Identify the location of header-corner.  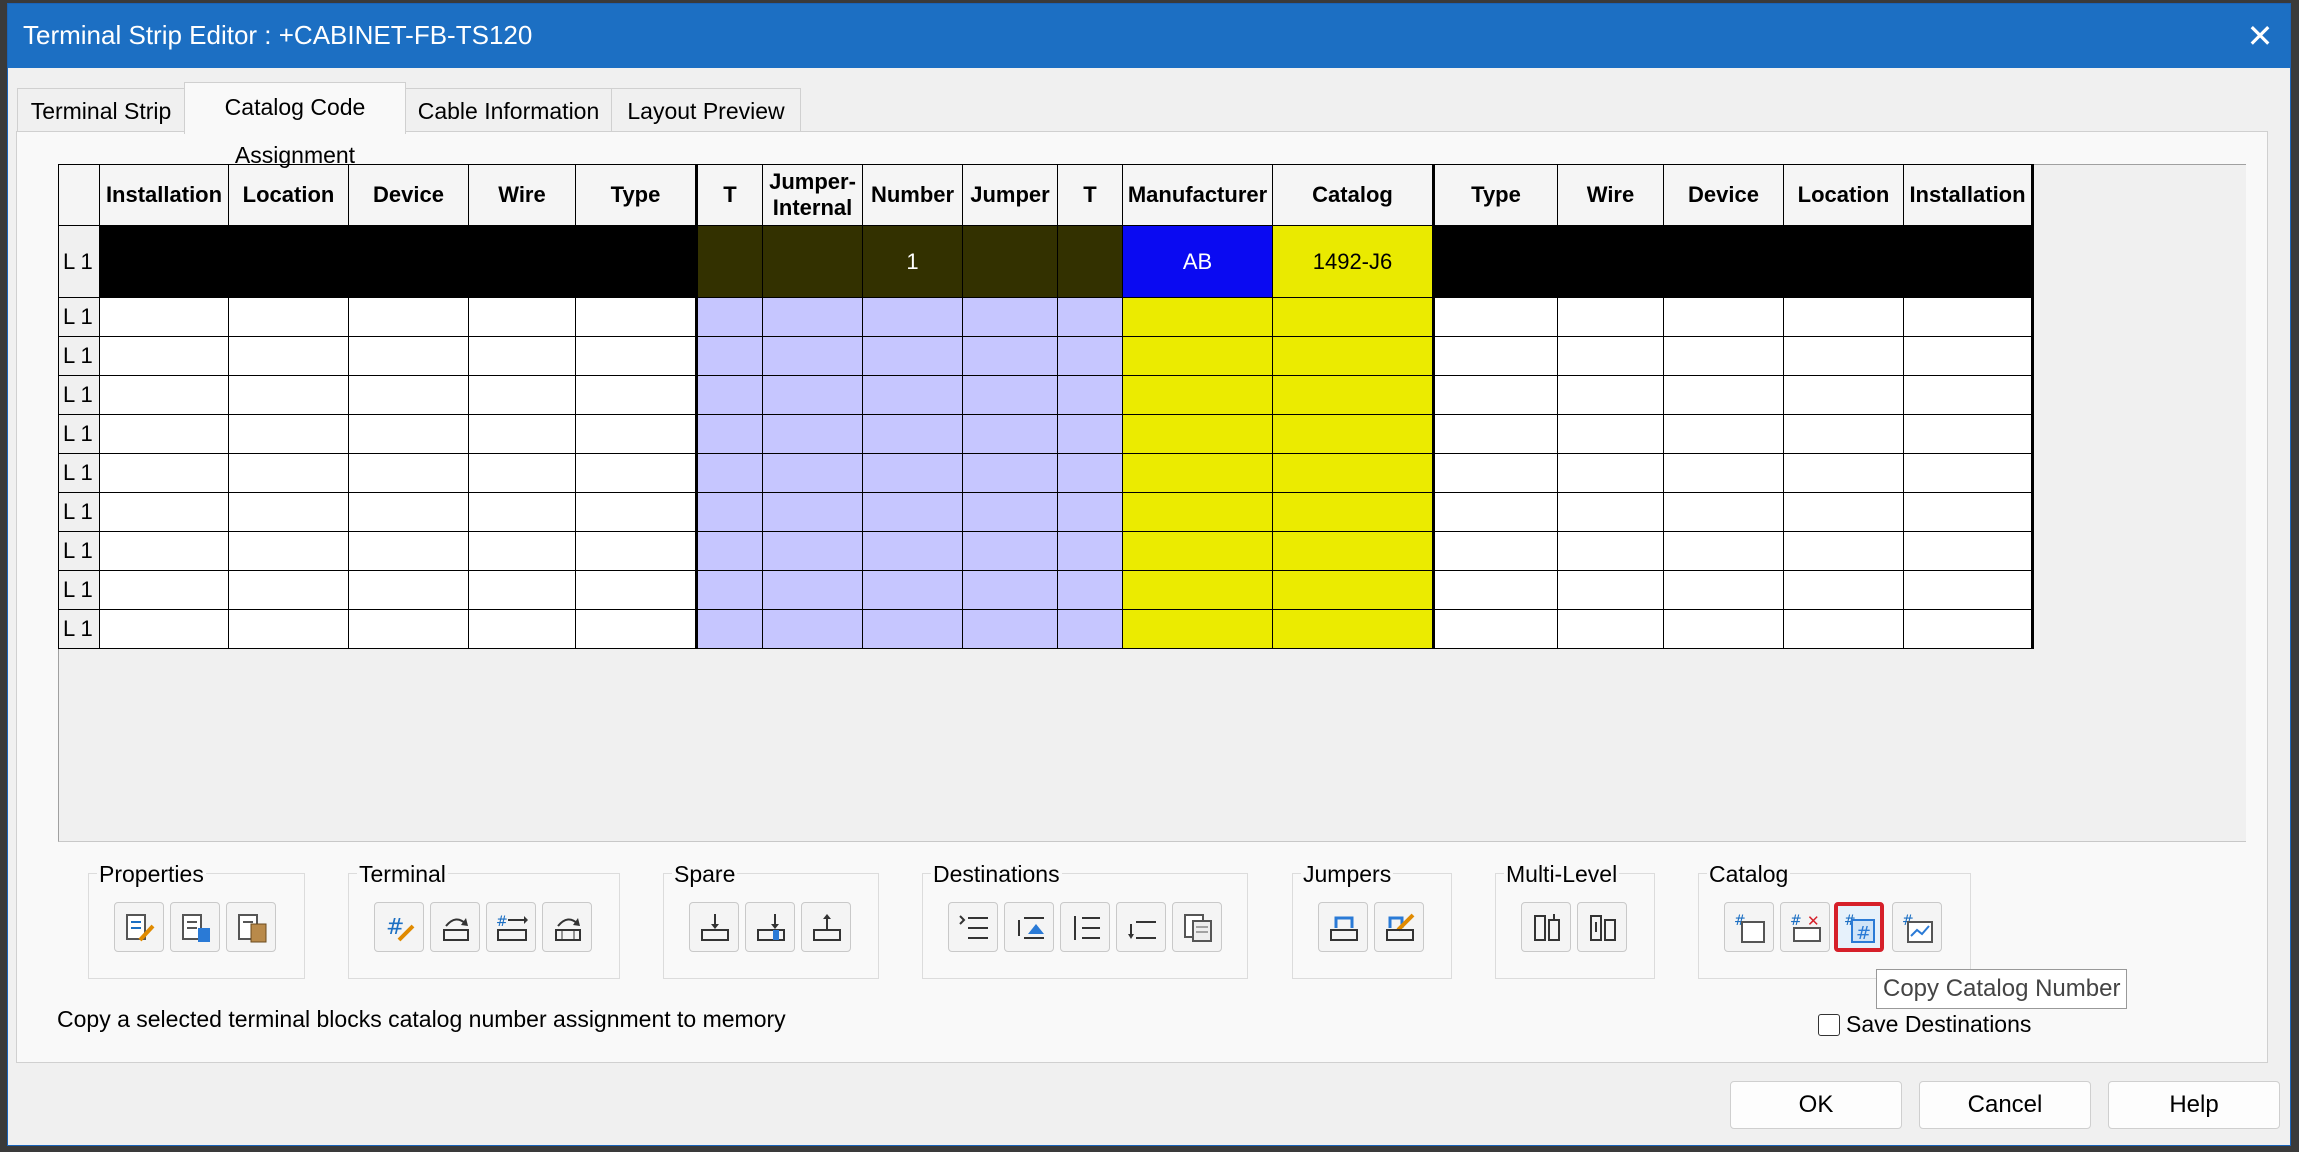
(79, 195).